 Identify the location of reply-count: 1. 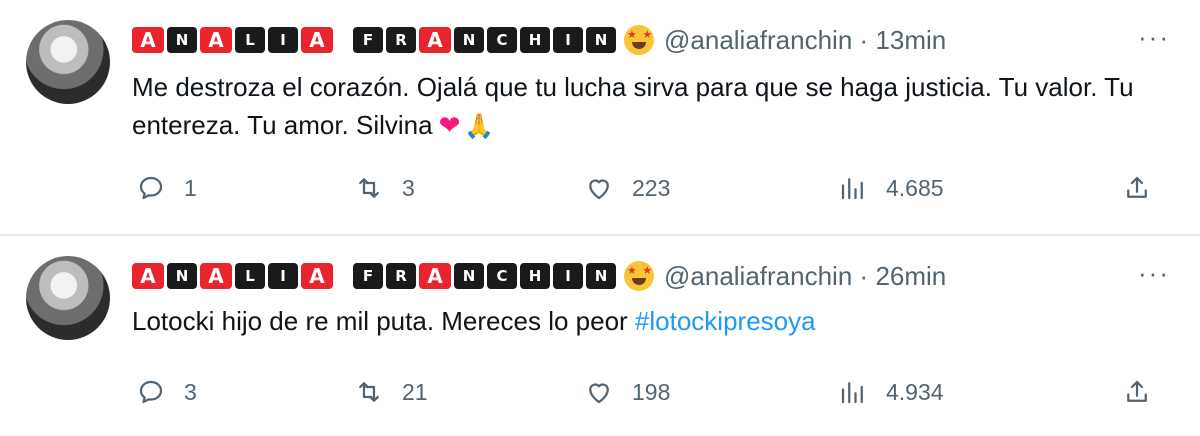
(190, 187).